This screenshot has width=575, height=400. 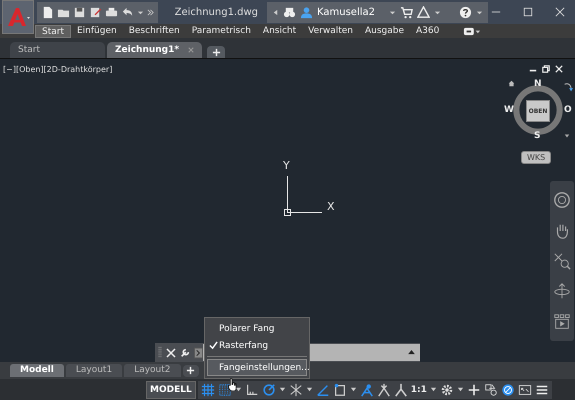 What do you see at coordinates (289, 12) in the screenshot?
I see `binoculars-icon` at bounding box center [289, 12].